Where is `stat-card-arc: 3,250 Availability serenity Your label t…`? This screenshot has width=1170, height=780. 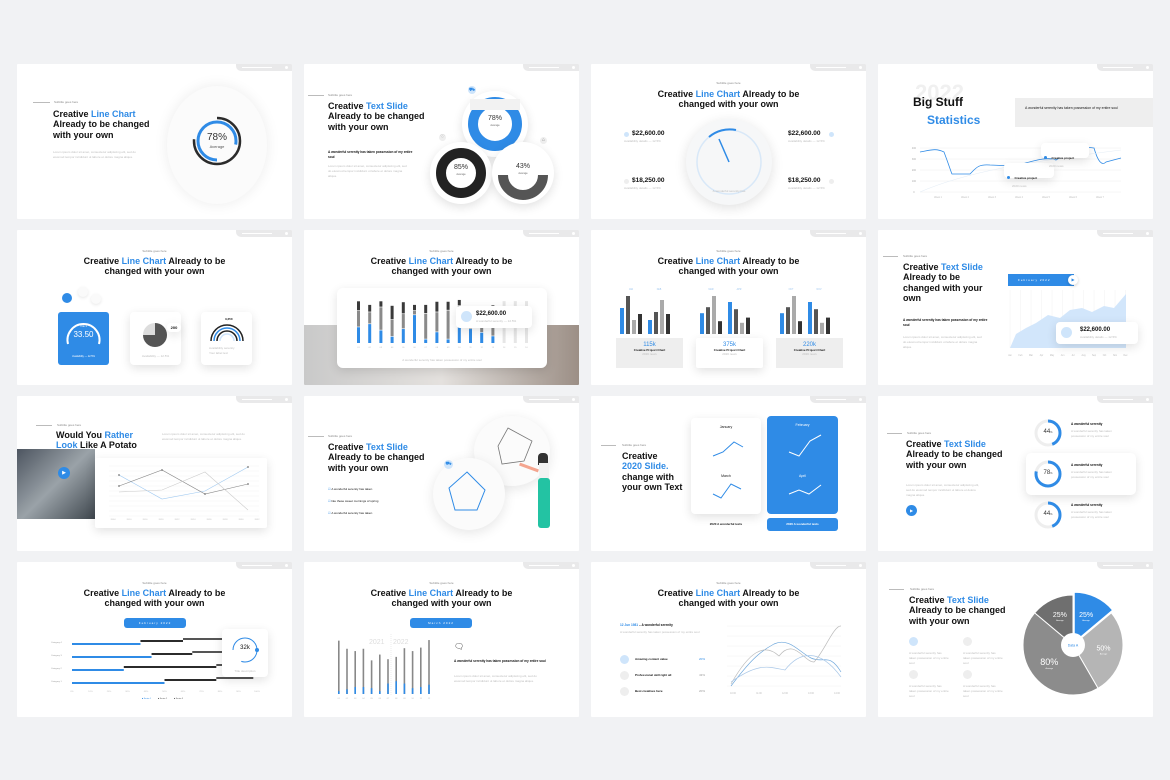 stat-card-arc: 3,250 Availability serenity Your label t… is located at coordinates (226, 338).